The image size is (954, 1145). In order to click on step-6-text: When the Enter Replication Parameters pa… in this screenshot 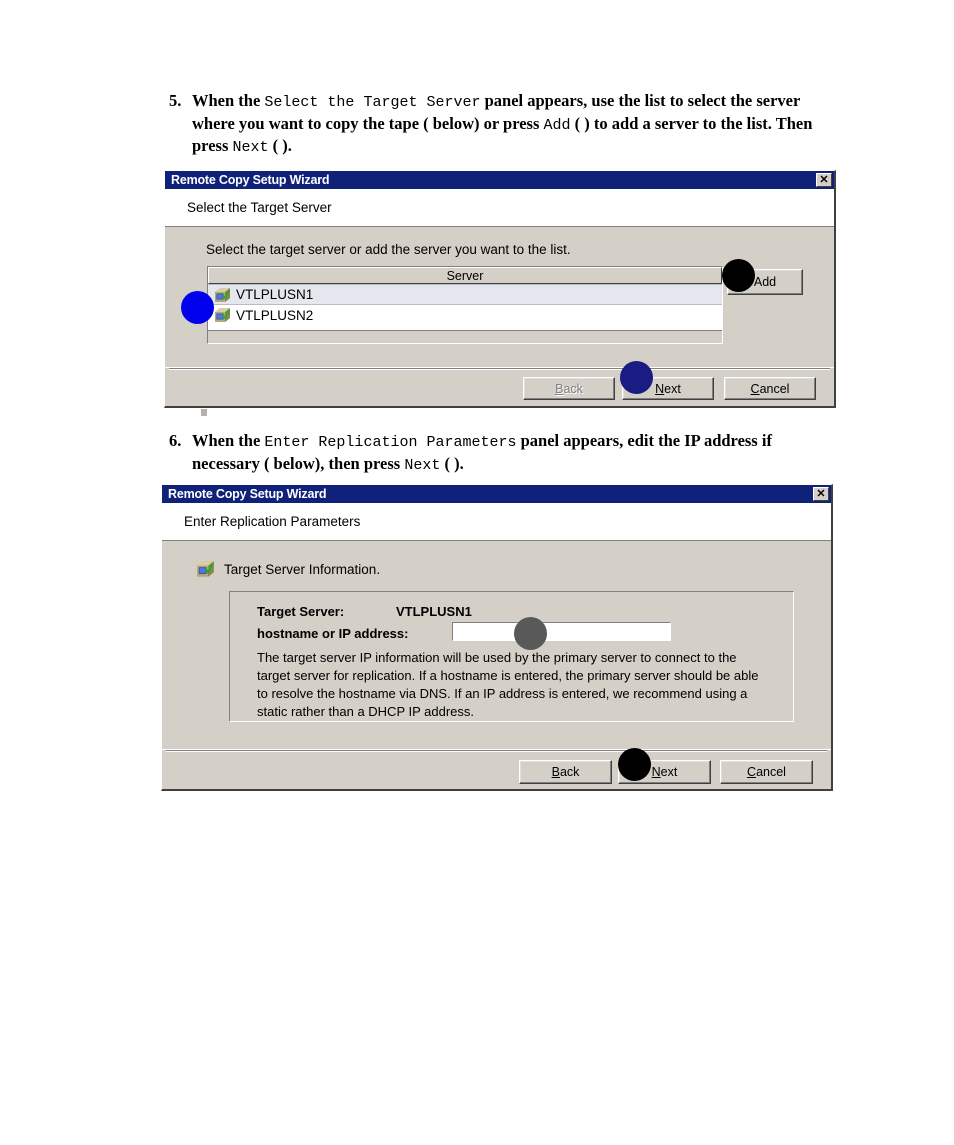, I will do `click(514, 453)`.